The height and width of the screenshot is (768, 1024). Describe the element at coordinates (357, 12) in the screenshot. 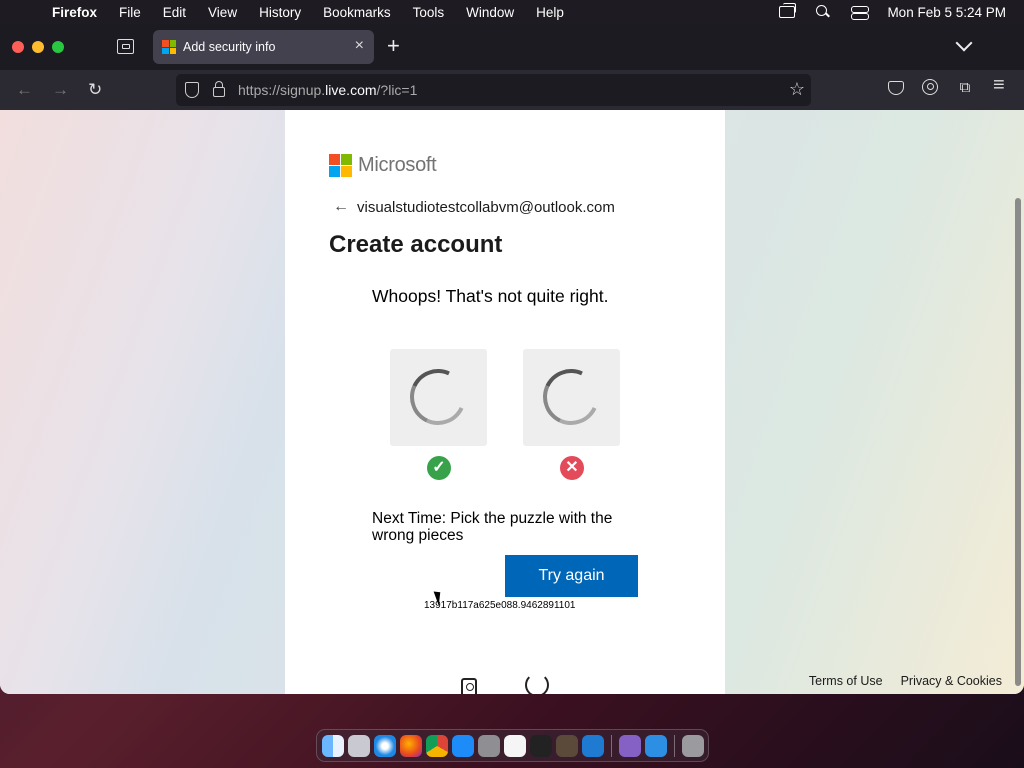

I see `menu-bookmarks: Bookmarks` at that location.